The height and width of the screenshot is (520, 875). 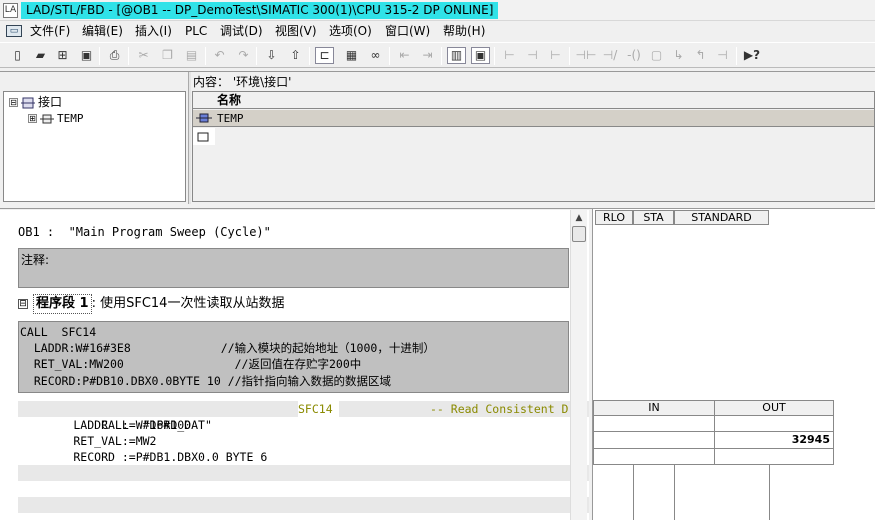 What do you see at coordinates (144, 232) in the screenshot?
I see `block-title: OB1 : "Main Program Sweep (Cycle)"` at bounding box center [144, 232].